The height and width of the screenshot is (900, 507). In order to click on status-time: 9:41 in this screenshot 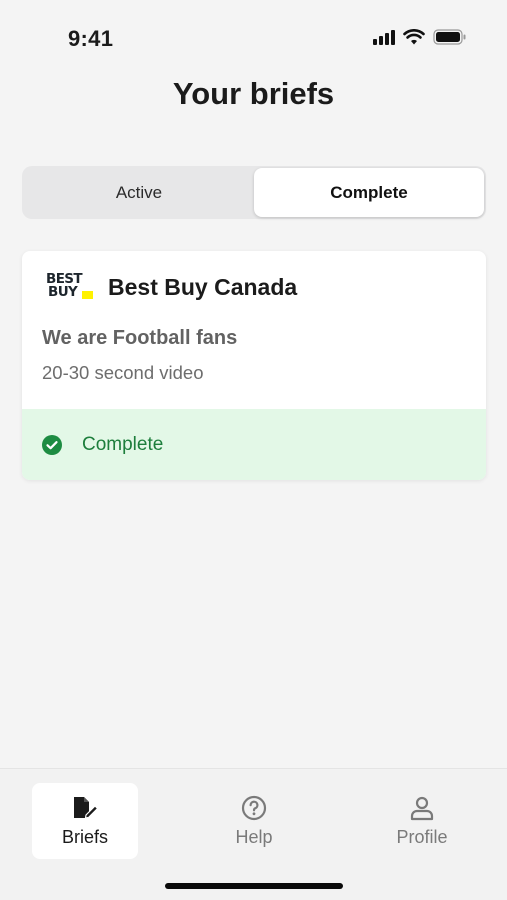, I will do `click(91, 38)`.